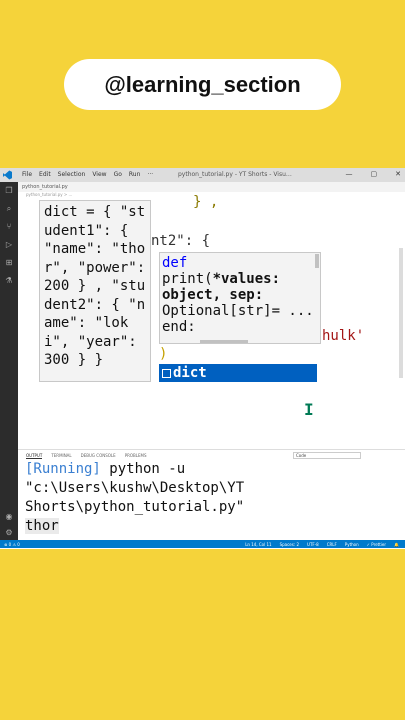 This screenshot has height=720, width=405. Describe the element at coordinates (211, 187) in the screenshot. I see `editor-tabs: python_tutorial.py` at that location.